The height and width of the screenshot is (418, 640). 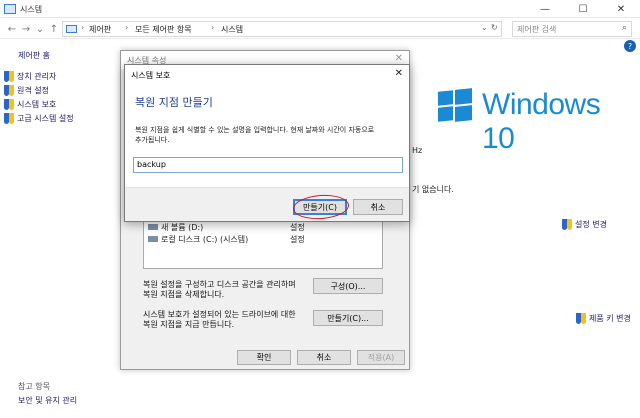 What do you see at coordinates (494, 27) in the screenshot?
I see `refresh-icon: ↻` at bounding box center [494, 27].